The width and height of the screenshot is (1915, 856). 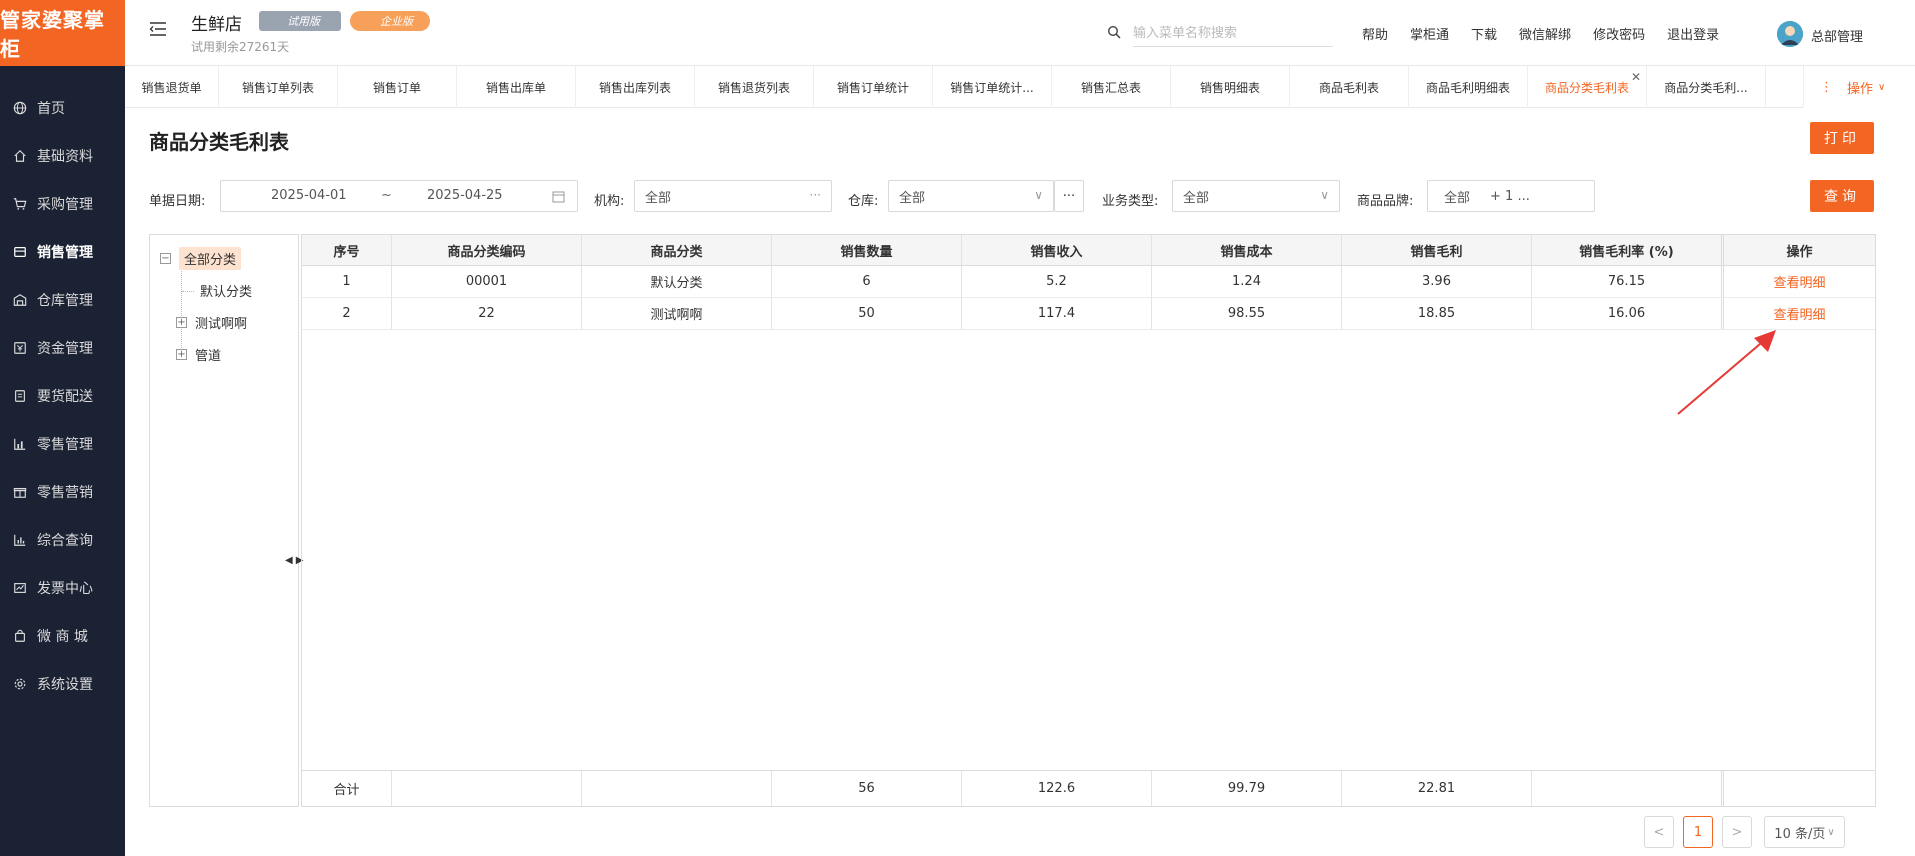 What do you see at coordinates (1659, 832) in the screenshot?
I see `prev-page-button: <` at bounding box center [1659, 832].